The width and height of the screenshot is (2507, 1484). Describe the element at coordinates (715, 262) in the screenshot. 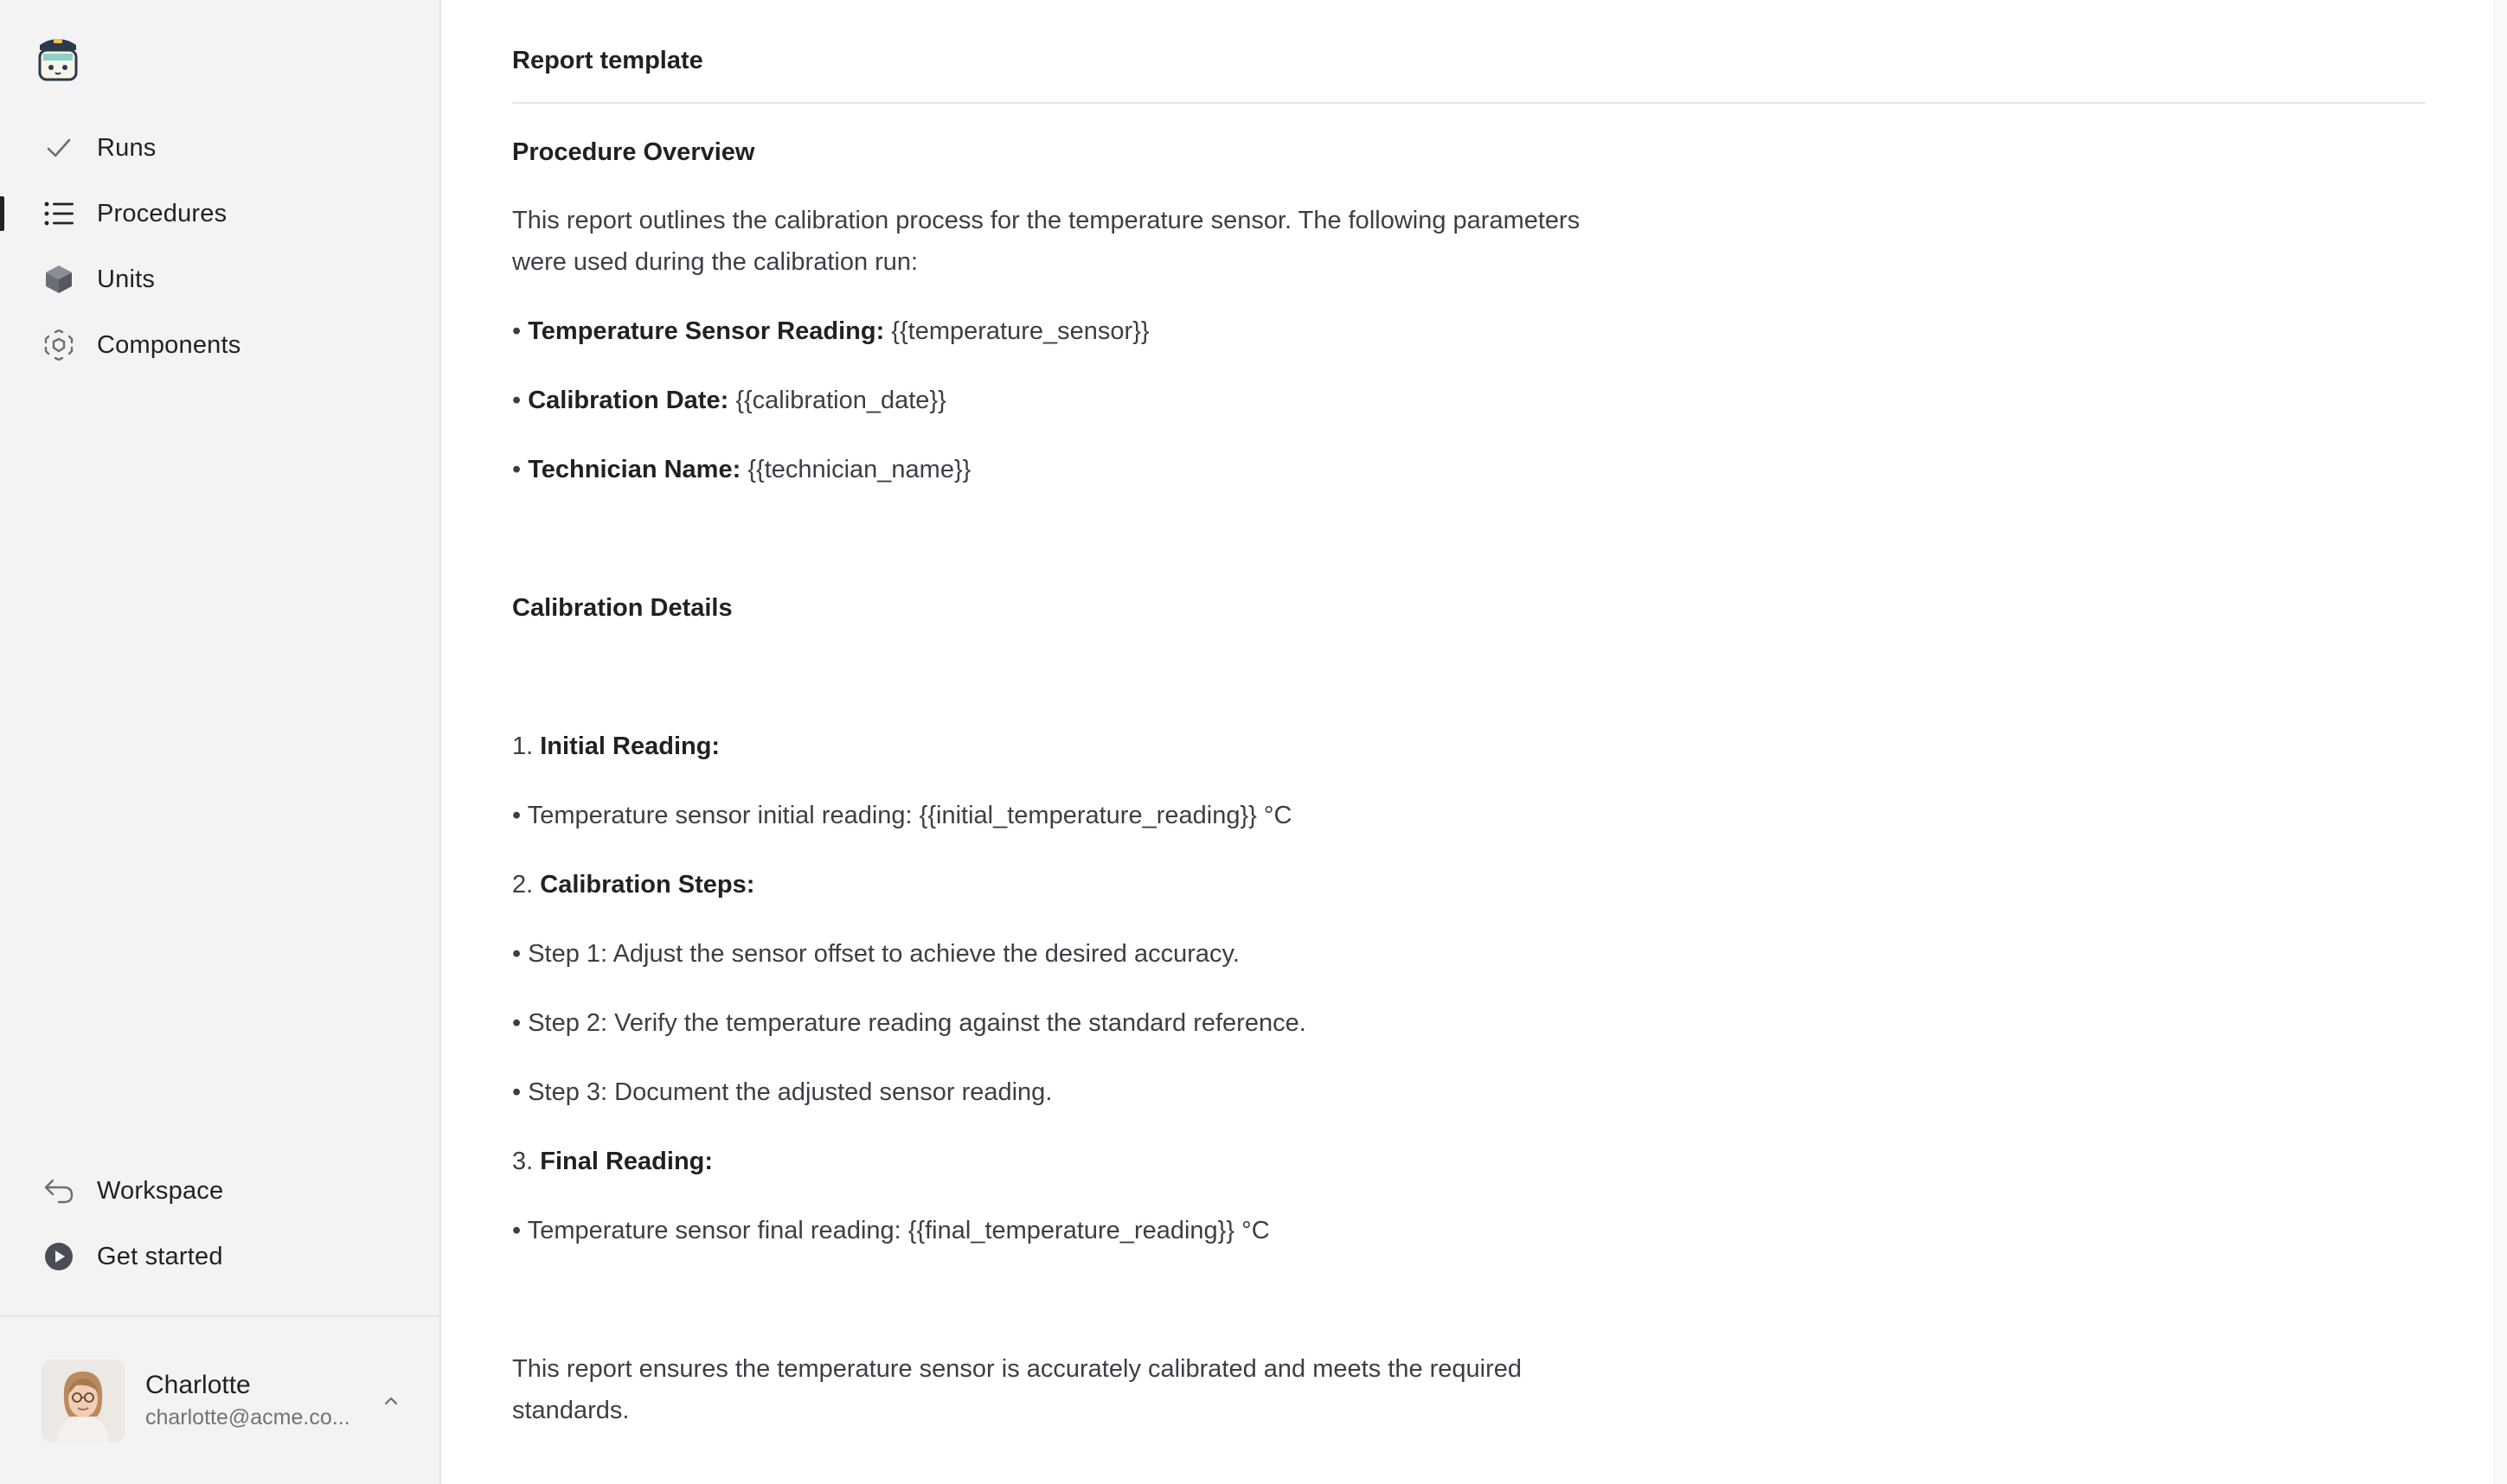

I see `intro-paragraph-line: were used during the calibration run:` at that location.